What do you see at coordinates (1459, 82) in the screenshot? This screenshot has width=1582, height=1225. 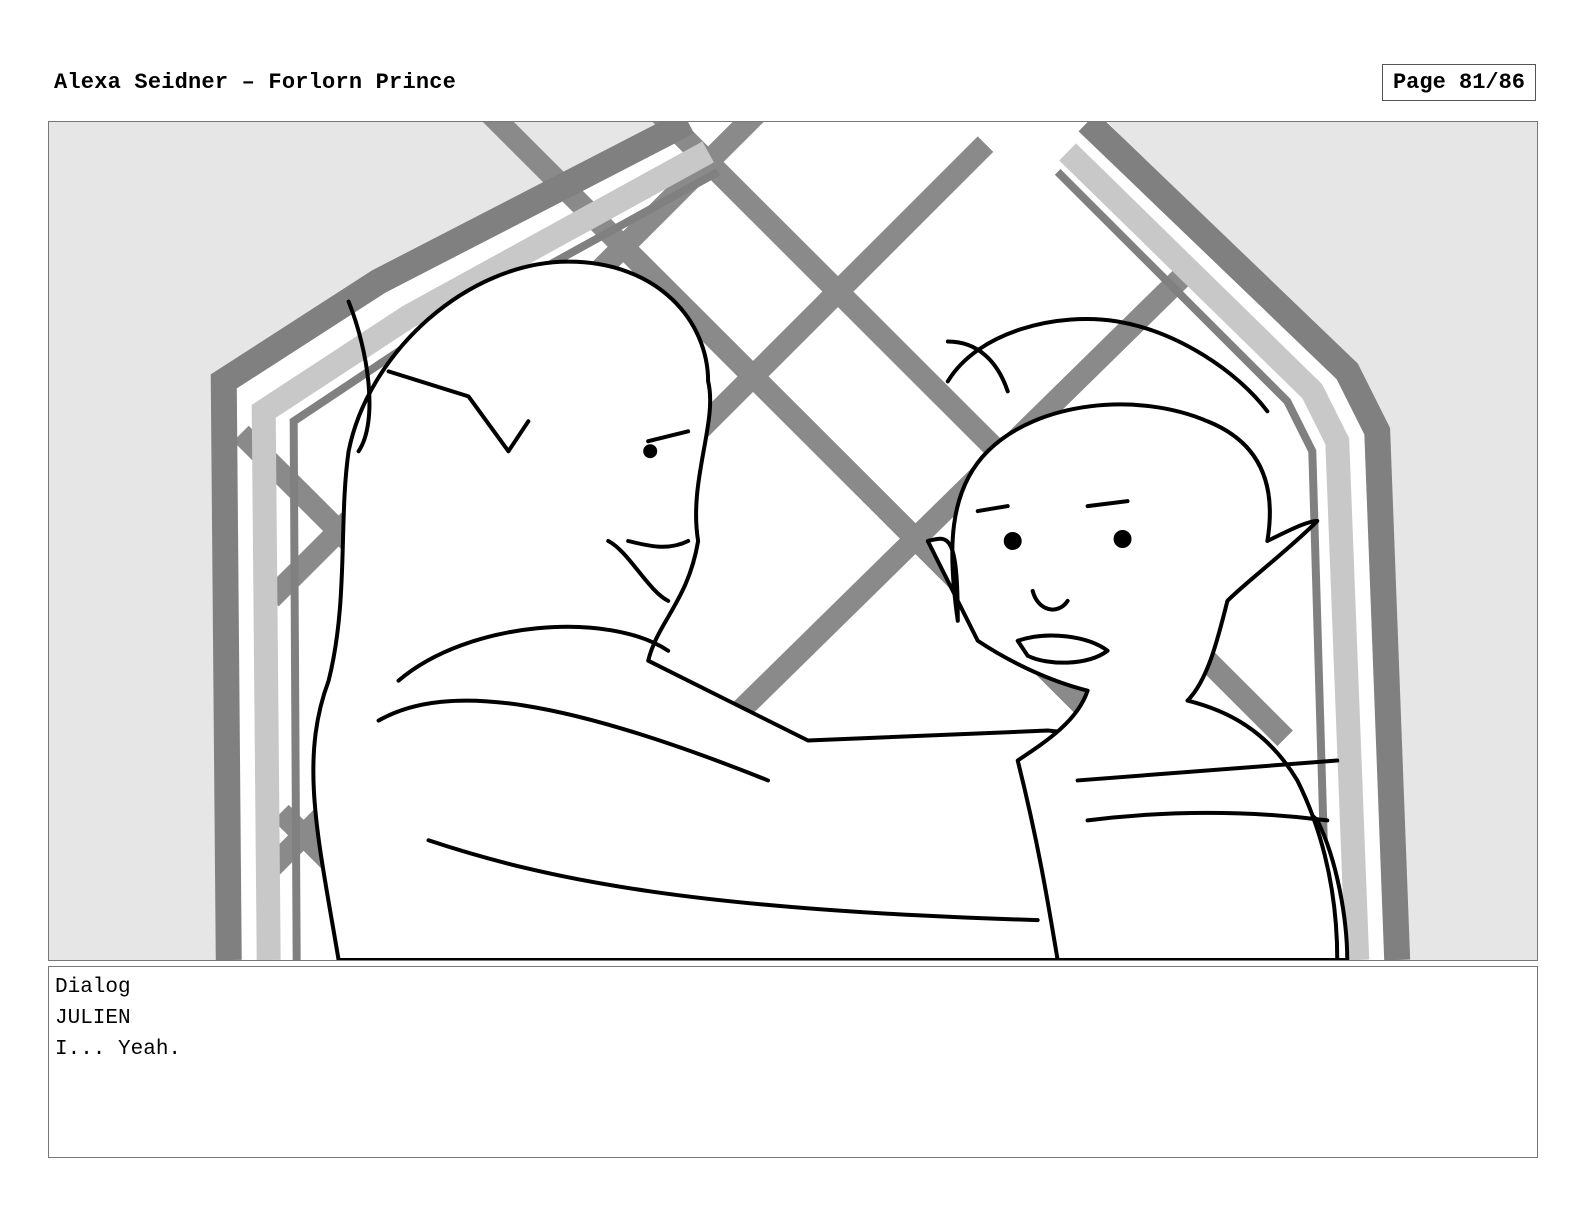 I see `page-indicator: Page 81/86` at bounding box center [1459, 82].